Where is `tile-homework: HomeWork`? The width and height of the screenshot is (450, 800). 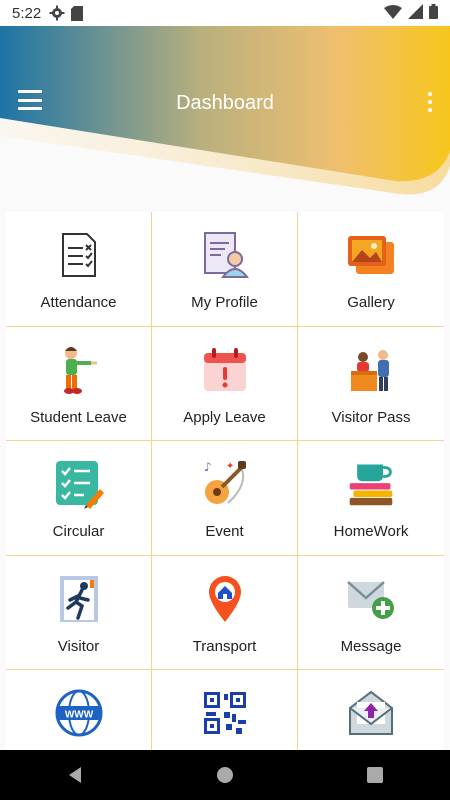
tile-homework: HomeWork is located at coordinates (371, 498).